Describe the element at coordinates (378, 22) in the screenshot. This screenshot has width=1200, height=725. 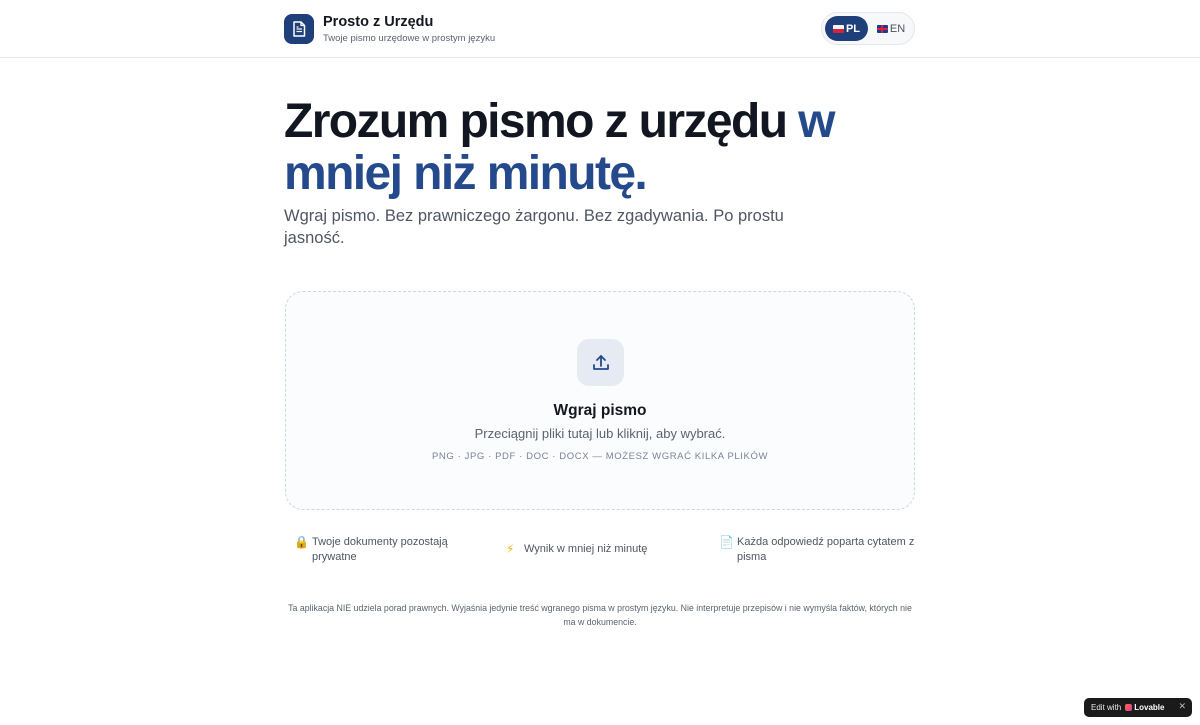
I see `app-title: Prosto z Urzędu` at that location.